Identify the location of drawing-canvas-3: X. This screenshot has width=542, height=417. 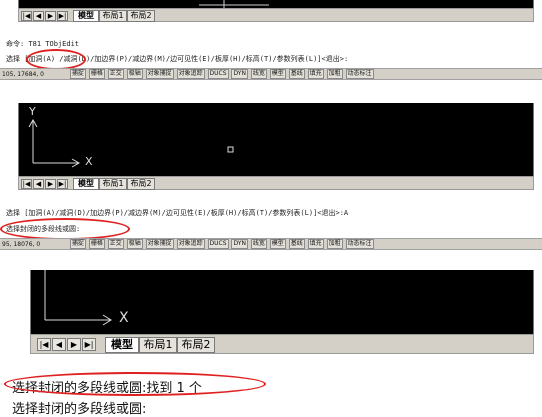
(282, 302).